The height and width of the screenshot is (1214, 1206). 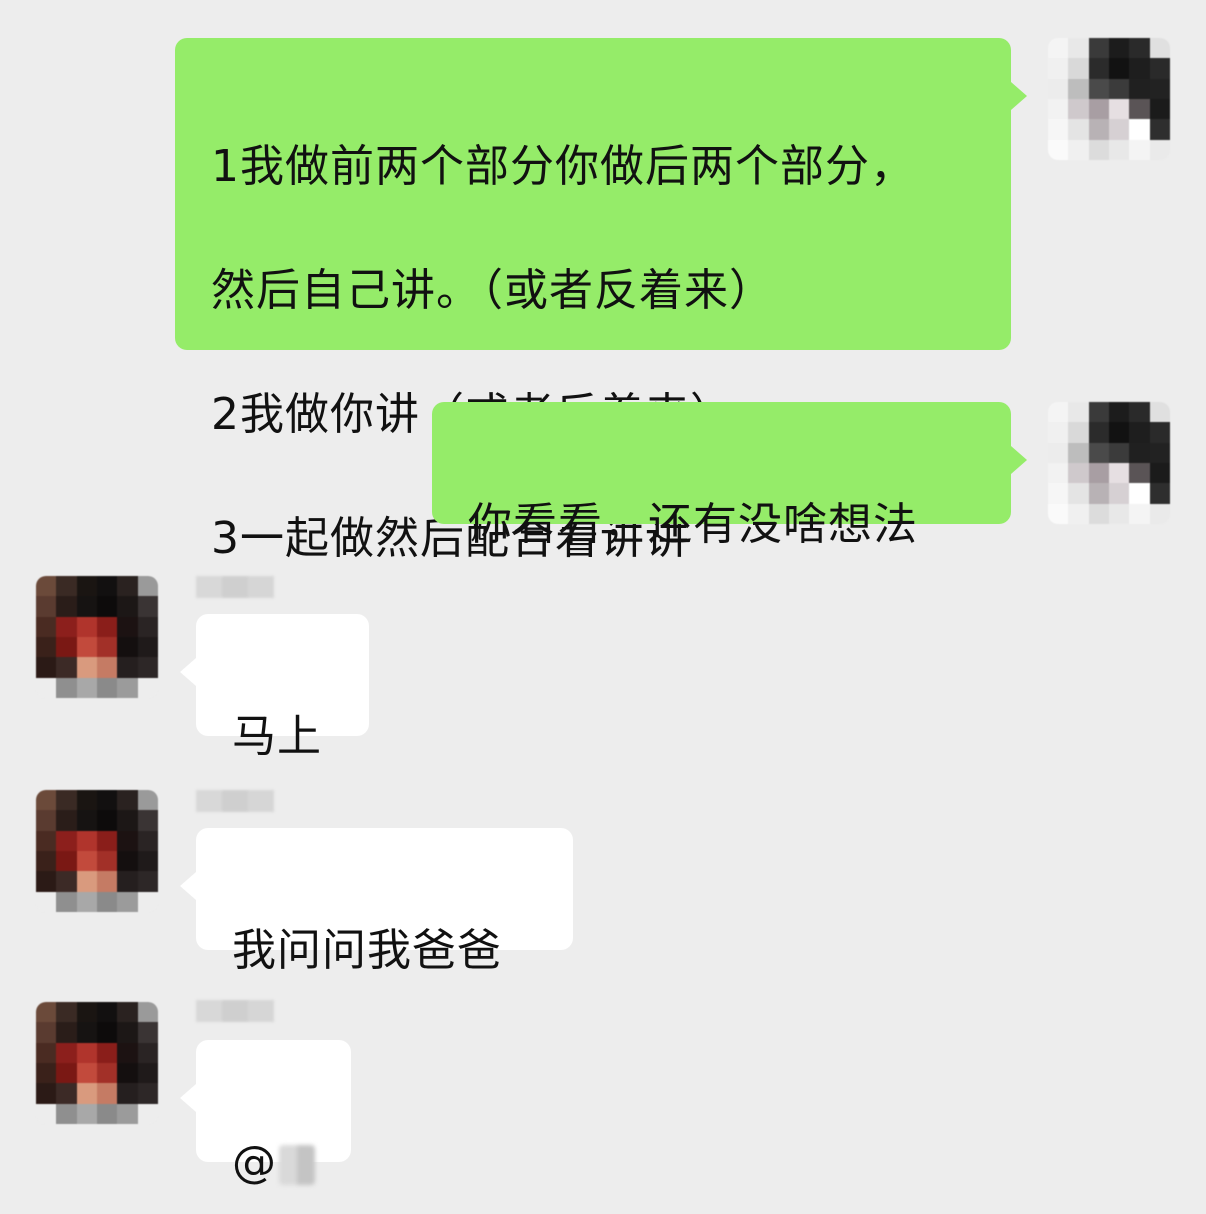 What do you see at coordinates (376, 902) in the screenshot?
I see `message-bubble-incoming: 我问问我爸爸` at bounding box center [376, 902].